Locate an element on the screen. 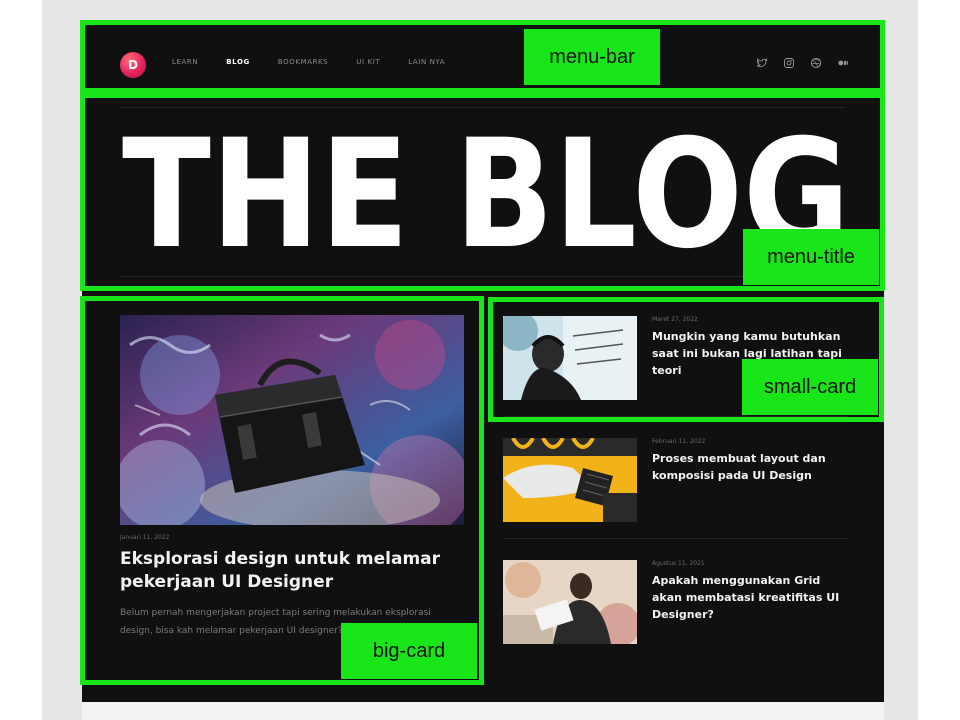  dribbble-icon is located at coordinates (816, 63).